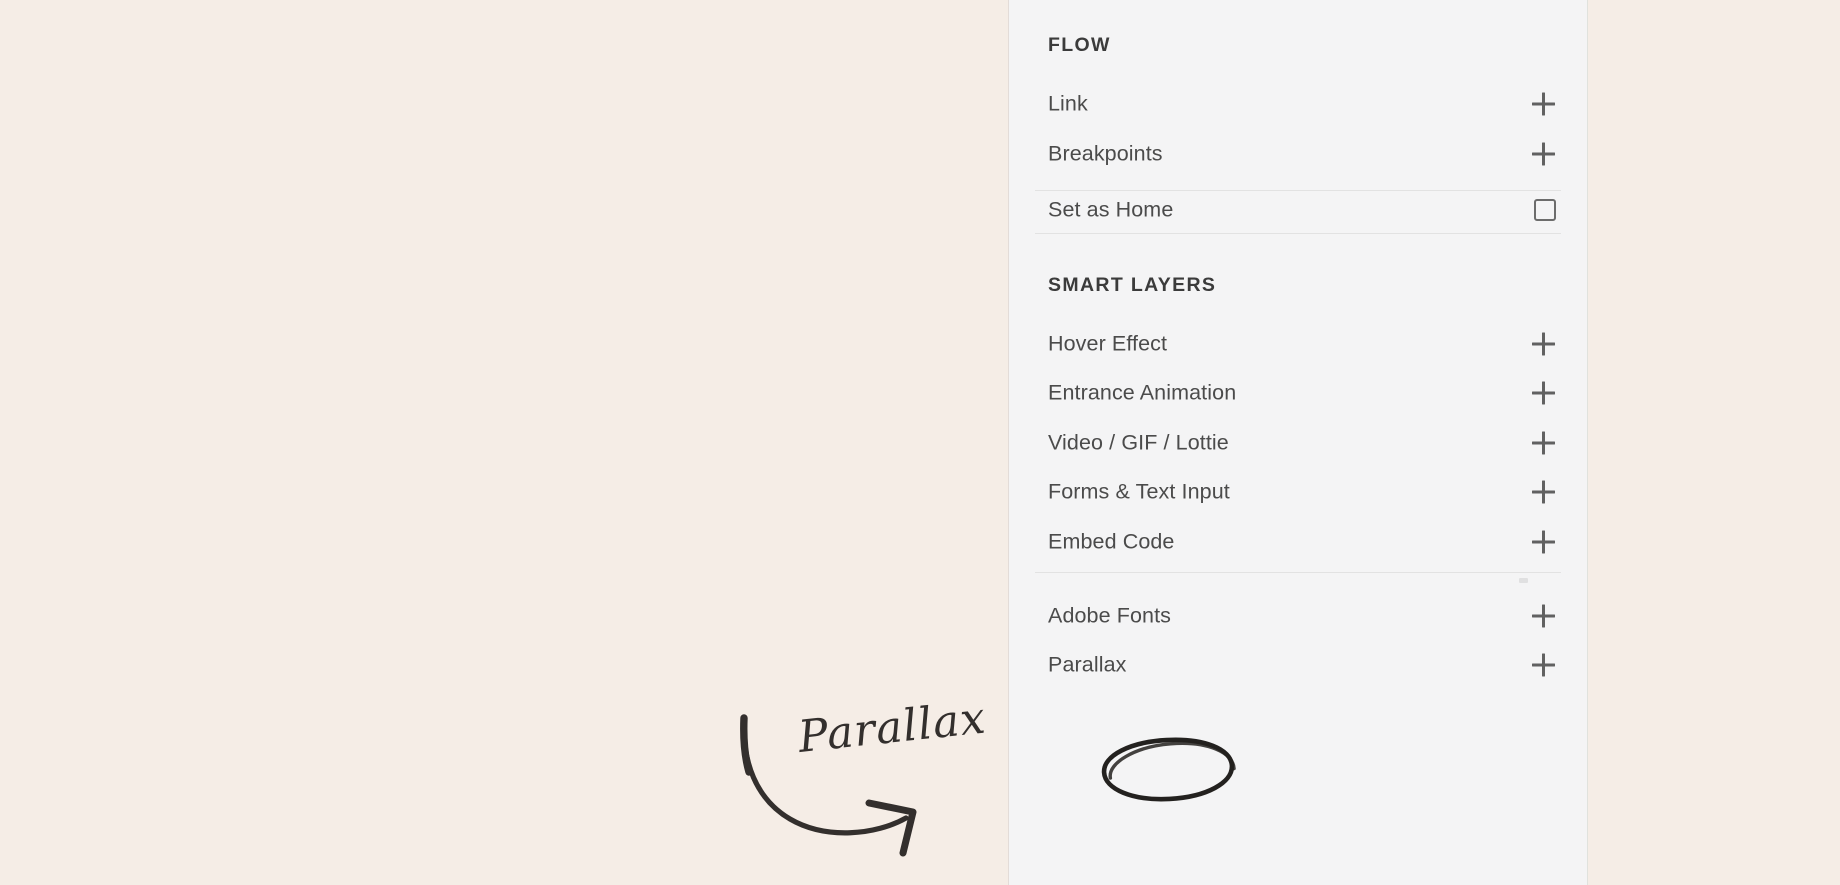 The height and width of the screenshot is (885, 1840). What do you see at coordinates (1139, 491) in the screenshot?
I see `row-label-forms-text-input: Forms & Text Input` at bounding box center [1139, 491].